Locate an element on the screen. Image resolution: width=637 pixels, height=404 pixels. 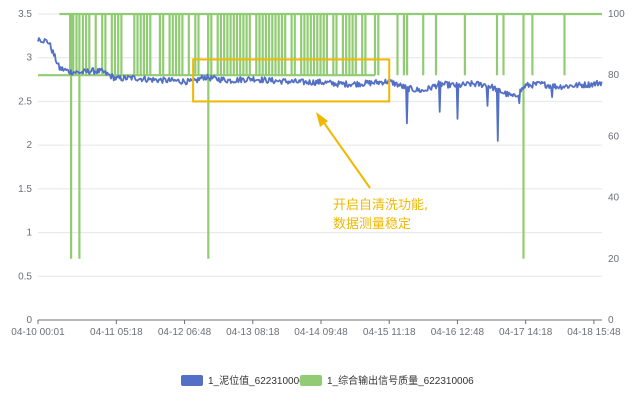
left-tick-label: 1.5 is located at coordinates (25, 189).